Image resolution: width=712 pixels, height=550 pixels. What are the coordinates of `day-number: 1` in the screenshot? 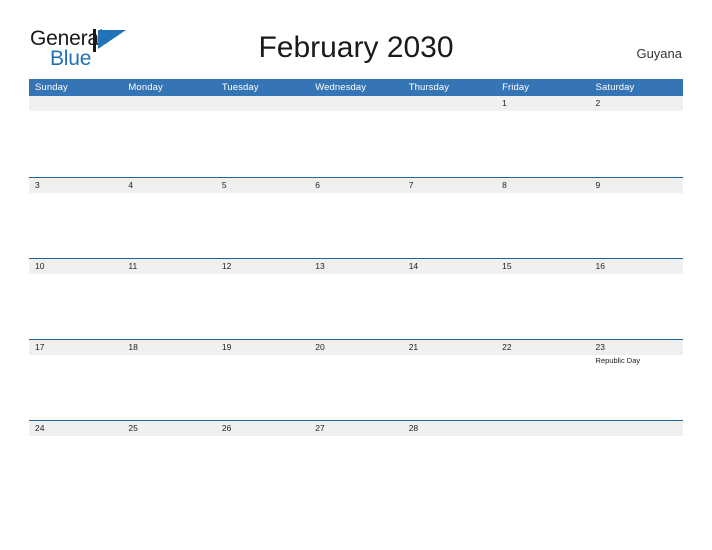 It's located at (504, 103).